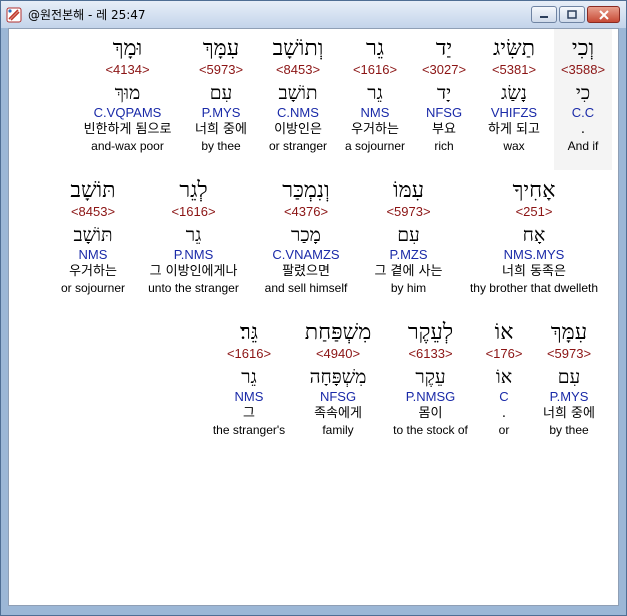 This screenshot has height=616, width=627. Describe the element at coordinates (583, 113) in the screenshot. I see `morphology-code: C.C` at that location.